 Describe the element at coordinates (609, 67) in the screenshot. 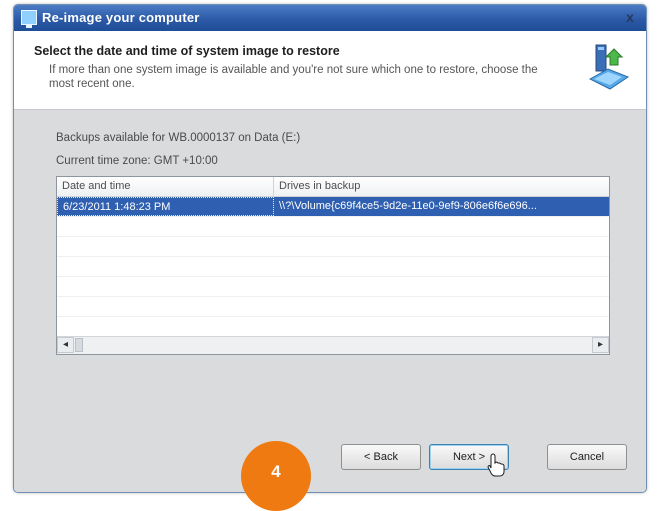

I see `computer-restore-illustration` at that location.